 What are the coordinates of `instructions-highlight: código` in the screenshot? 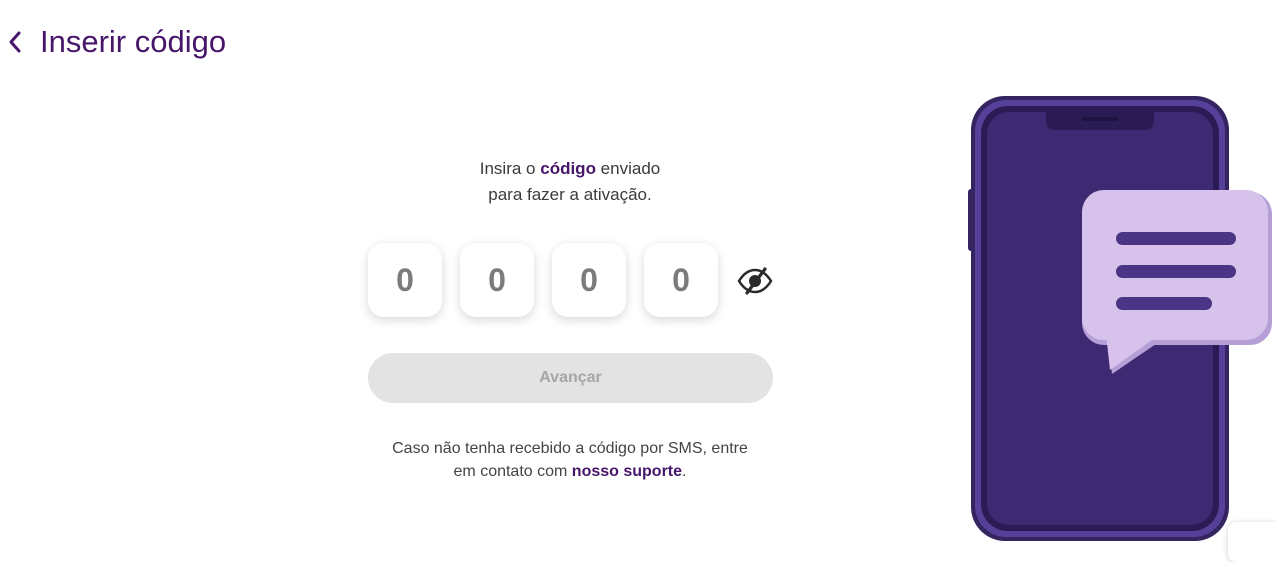 It's located at (568, 168).